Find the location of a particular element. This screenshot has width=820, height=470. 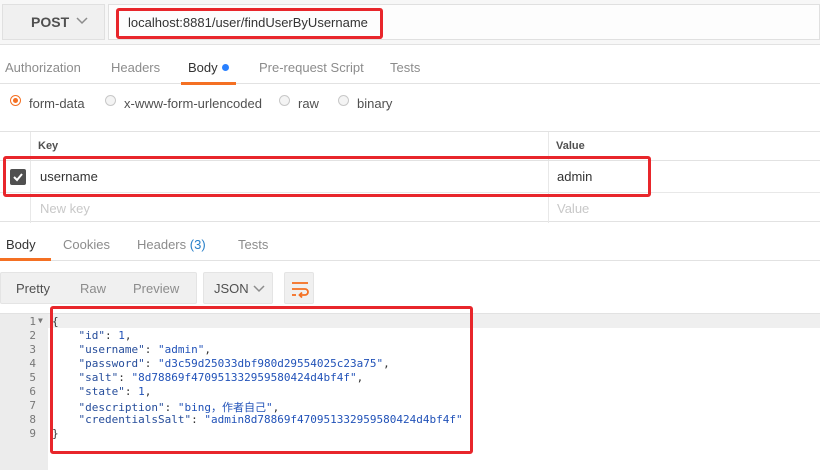

checkmark-icon is located at coordinates (18, 177).